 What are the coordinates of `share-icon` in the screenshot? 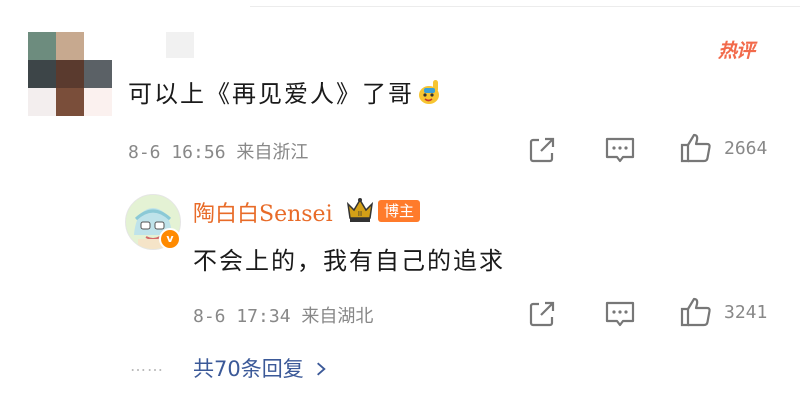 It's located at (542, 150).